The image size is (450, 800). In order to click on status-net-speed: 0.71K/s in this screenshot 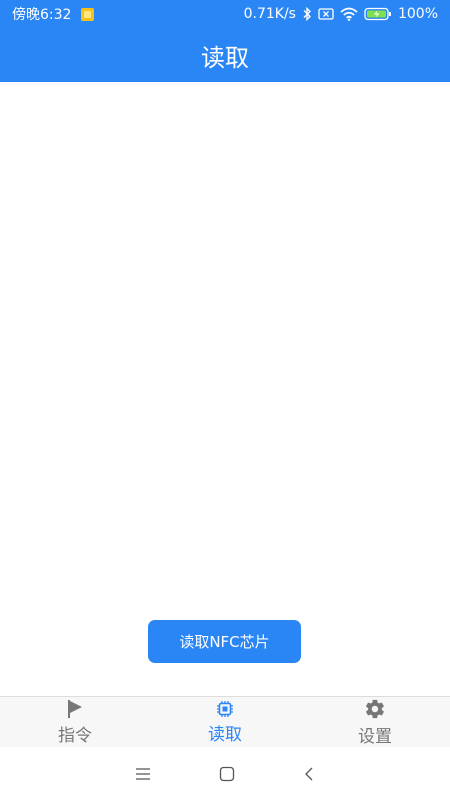, I will do `click(269, 14)`.